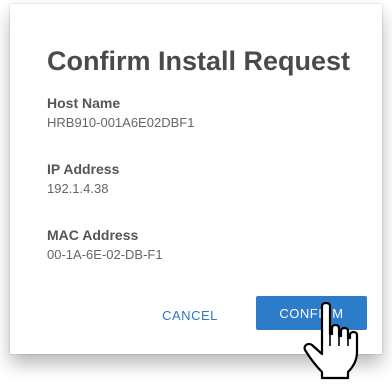 This screenshot has height=388, width=392. Describe the element at coordinates (190, 315) in the screenshot. I see `cancel-button: CANCEL` at that location.